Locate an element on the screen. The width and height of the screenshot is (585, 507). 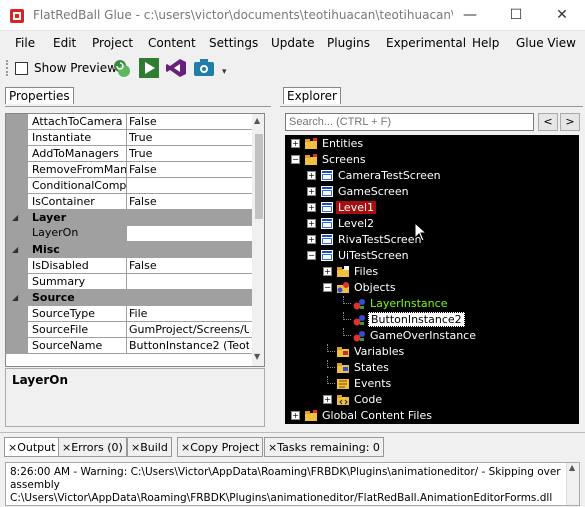
property-row: AttachToCamera False is located at coordinates (129, 122).